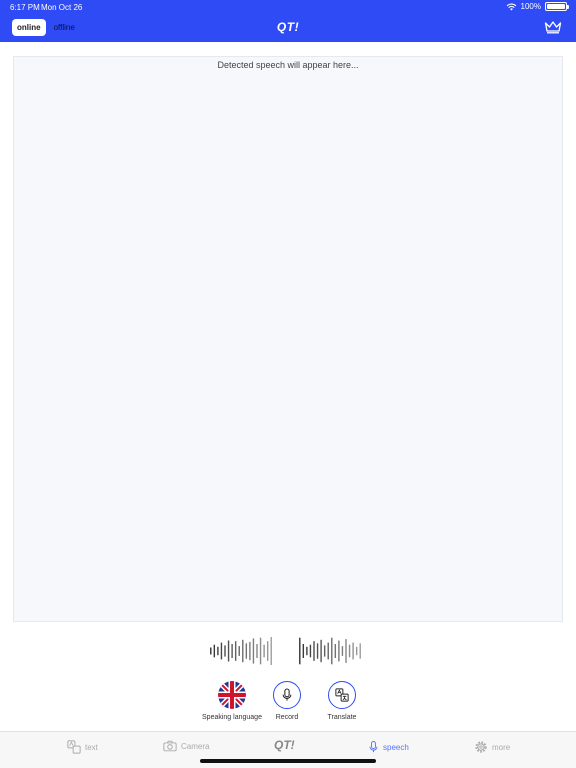 This screenshot has height=768, width=576. I want to click on tab-camera: Camera, so click(186, 746).